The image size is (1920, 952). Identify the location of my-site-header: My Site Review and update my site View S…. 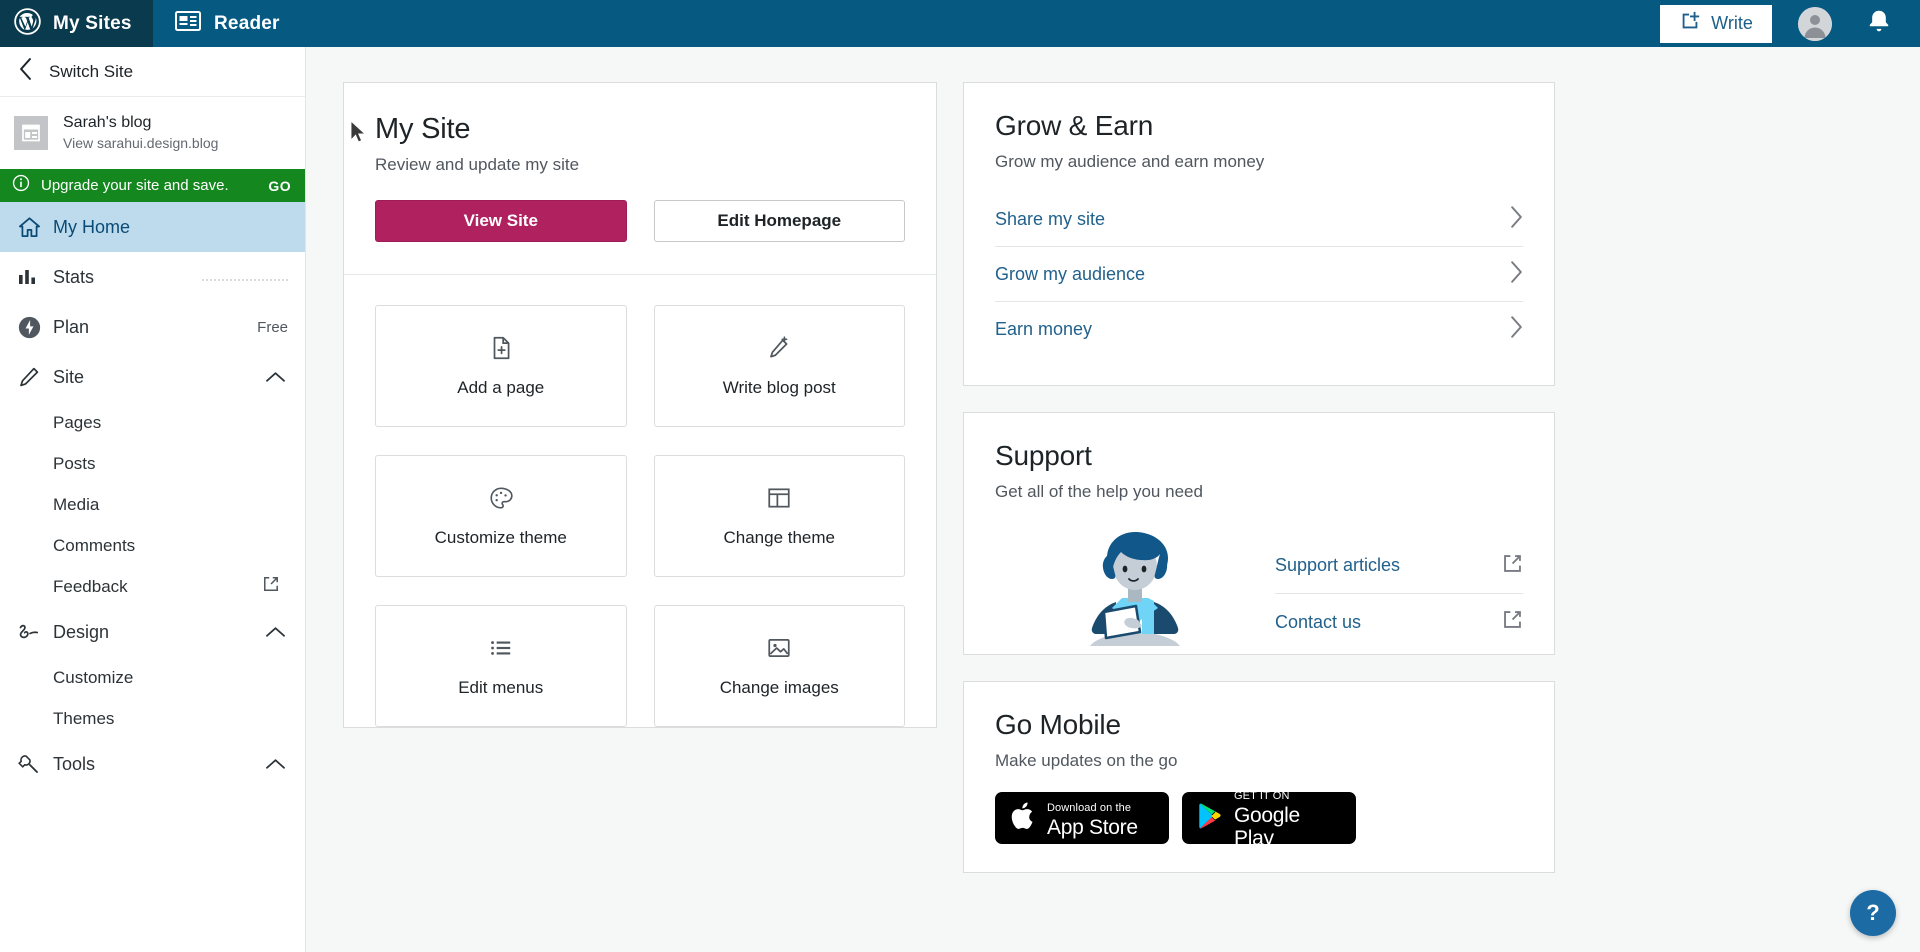
(640, 179).